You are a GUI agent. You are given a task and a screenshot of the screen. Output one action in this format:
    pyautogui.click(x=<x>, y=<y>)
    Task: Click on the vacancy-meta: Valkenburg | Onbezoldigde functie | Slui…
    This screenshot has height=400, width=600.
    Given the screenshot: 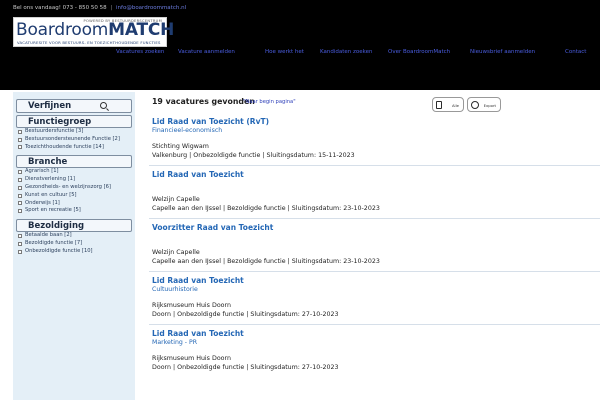 What is the action you would take?
    pyautogui.click(x=253, y=155)
    